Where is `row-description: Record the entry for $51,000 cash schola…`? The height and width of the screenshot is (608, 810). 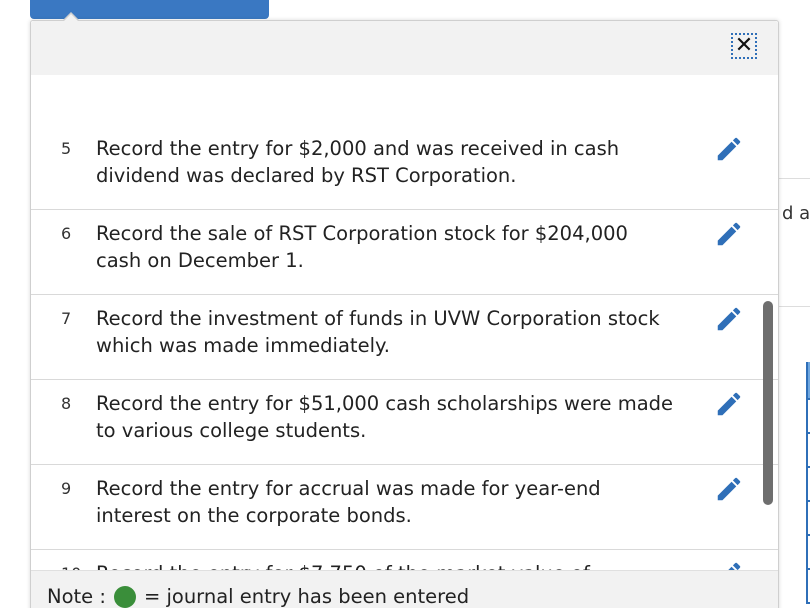
row-description: Record the entry for $51,000 cash schola… is located at coordinates (385, 417).